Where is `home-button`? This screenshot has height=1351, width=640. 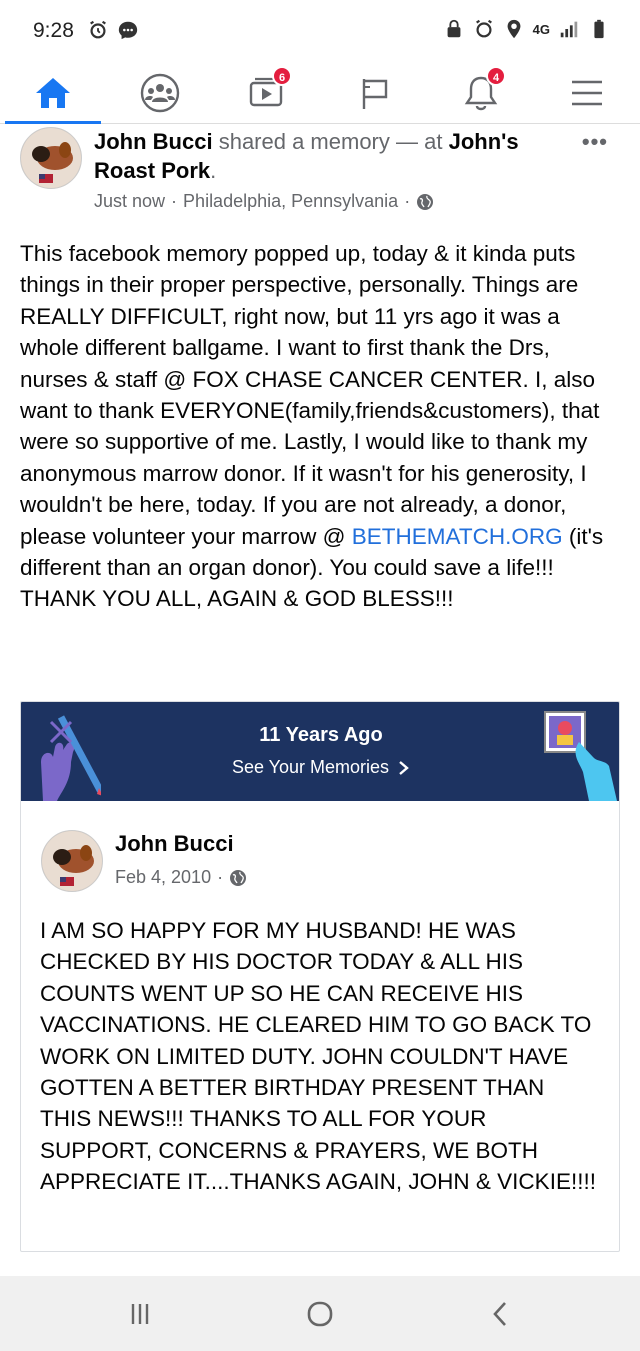 home-button is located at coordinates (320, 1313).